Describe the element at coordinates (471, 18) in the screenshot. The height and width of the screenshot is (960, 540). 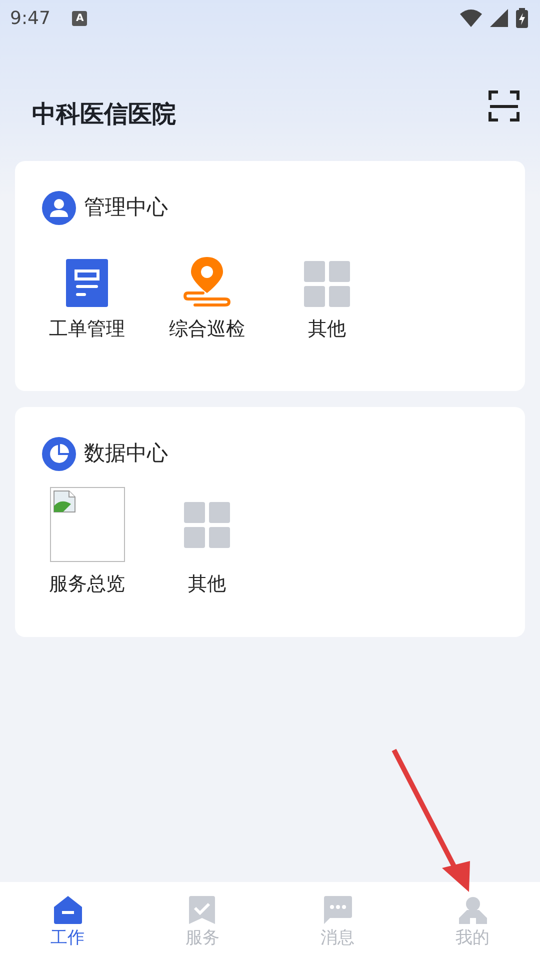
I see `wifi-icon` at that location.